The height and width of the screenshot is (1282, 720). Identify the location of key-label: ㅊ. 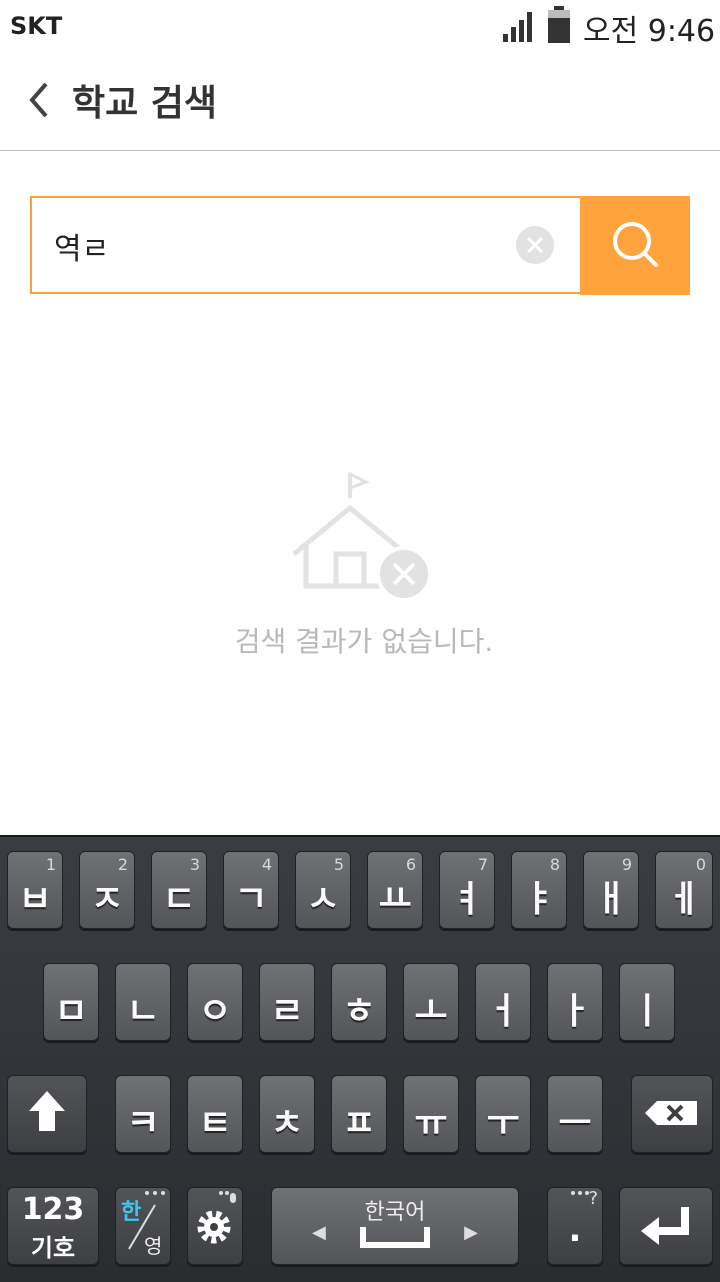
(287, 1123).